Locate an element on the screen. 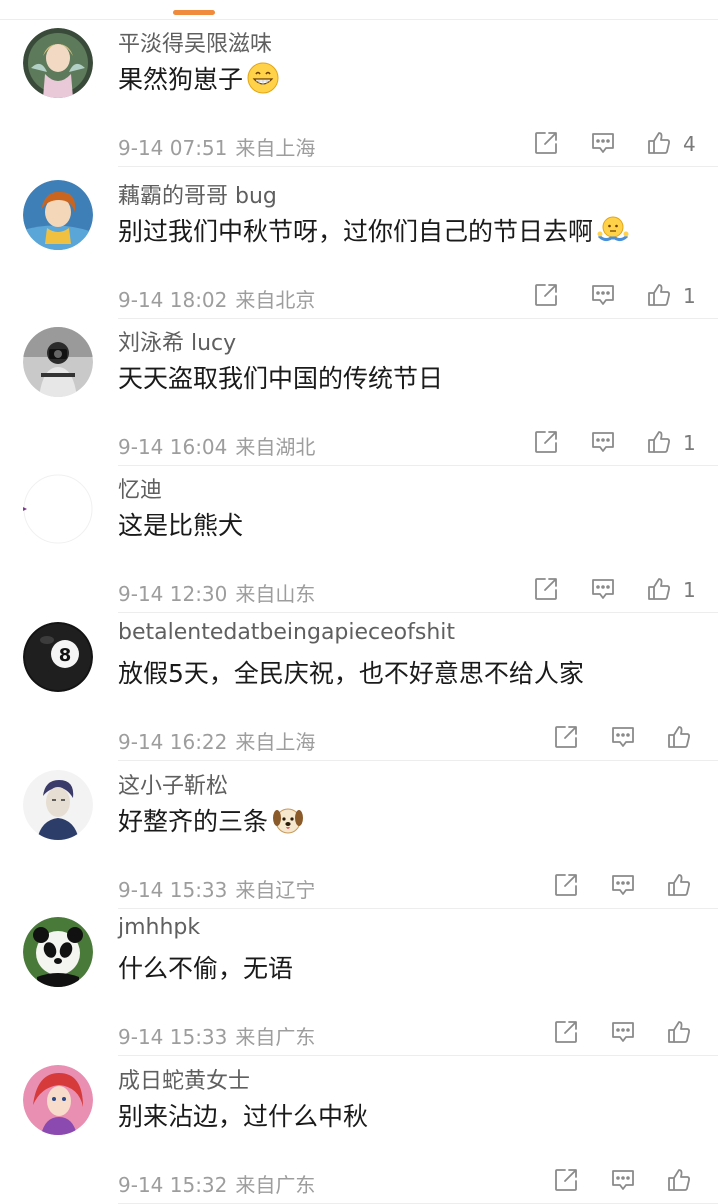 Image resolution: width=718 pixels, height=1204 pixels. fairy-avatar is located at coordinates (58, 63).